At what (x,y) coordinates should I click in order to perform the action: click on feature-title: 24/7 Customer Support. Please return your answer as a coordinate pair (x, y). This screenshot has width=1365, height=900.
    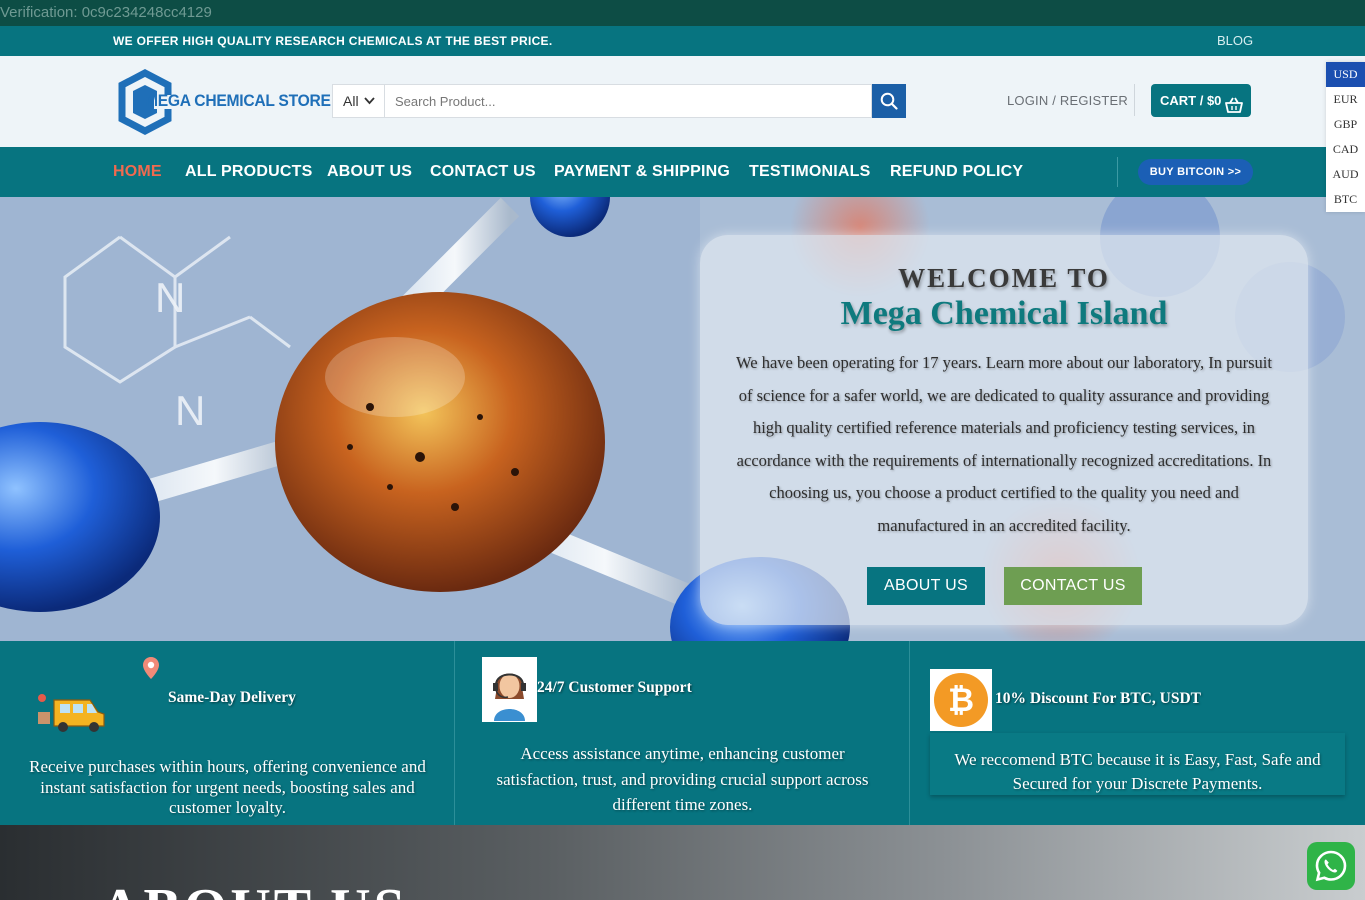
    Looking at the image, I should click on (614, 687).